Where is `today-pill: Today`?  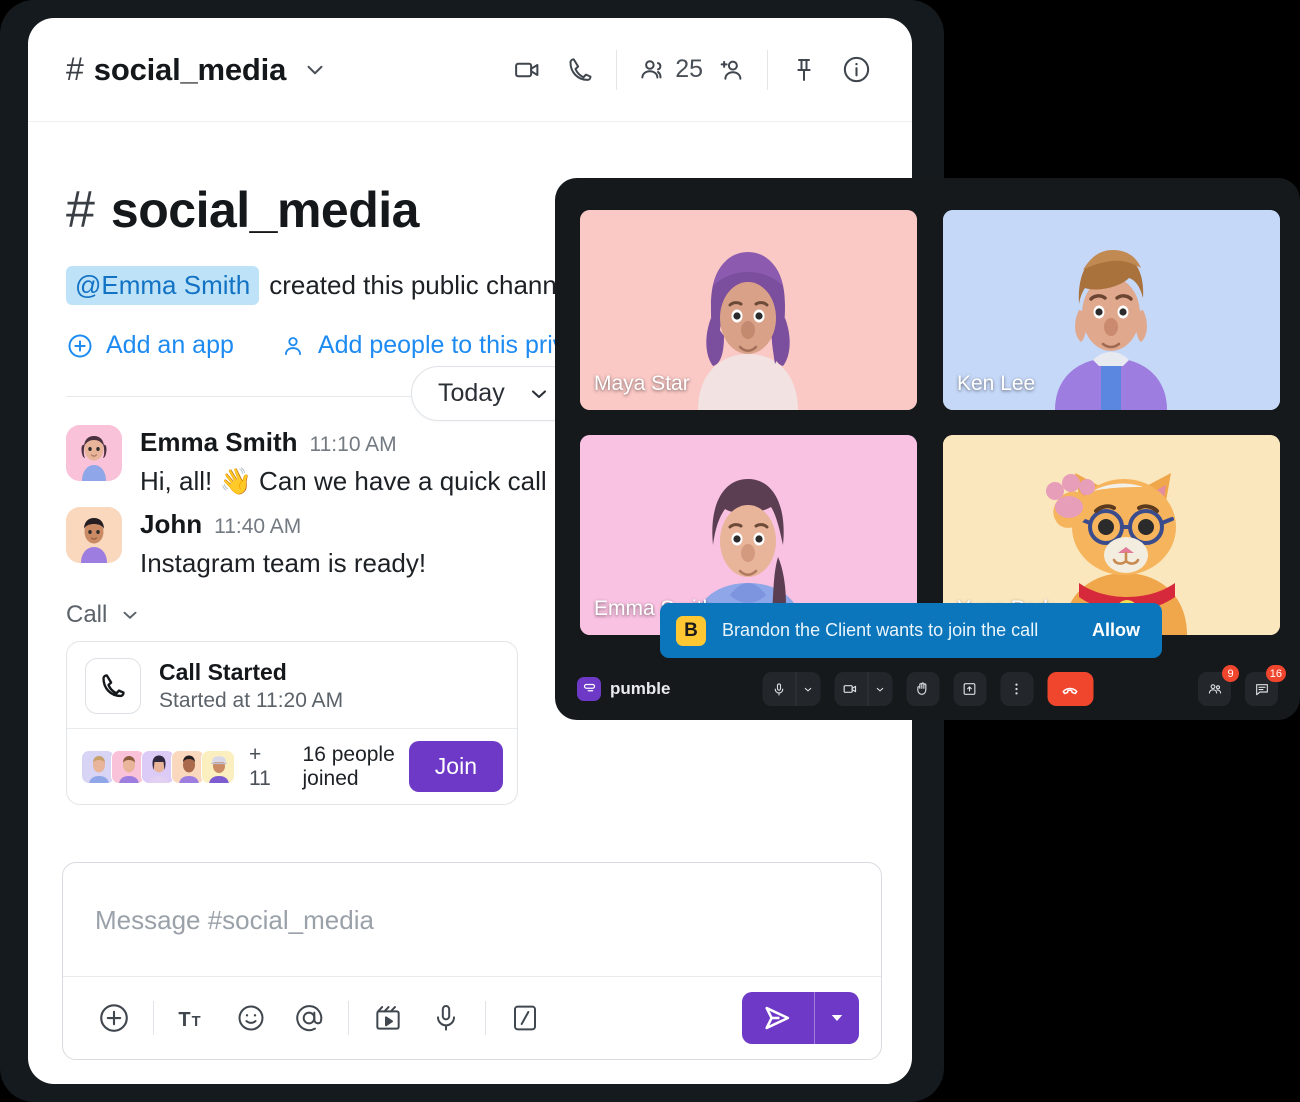 today-pill: Today is located at coordinates (494, 393).